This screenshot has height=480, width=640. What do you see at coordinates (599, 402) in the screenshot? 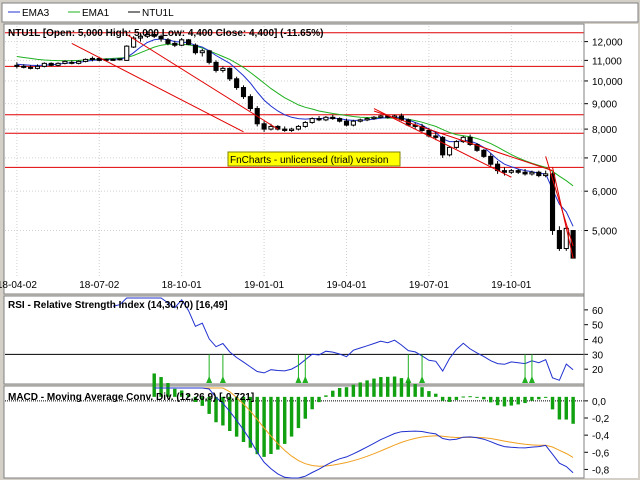
I see `macd-tick-label: 0,0` at bounding box center [599, 402].